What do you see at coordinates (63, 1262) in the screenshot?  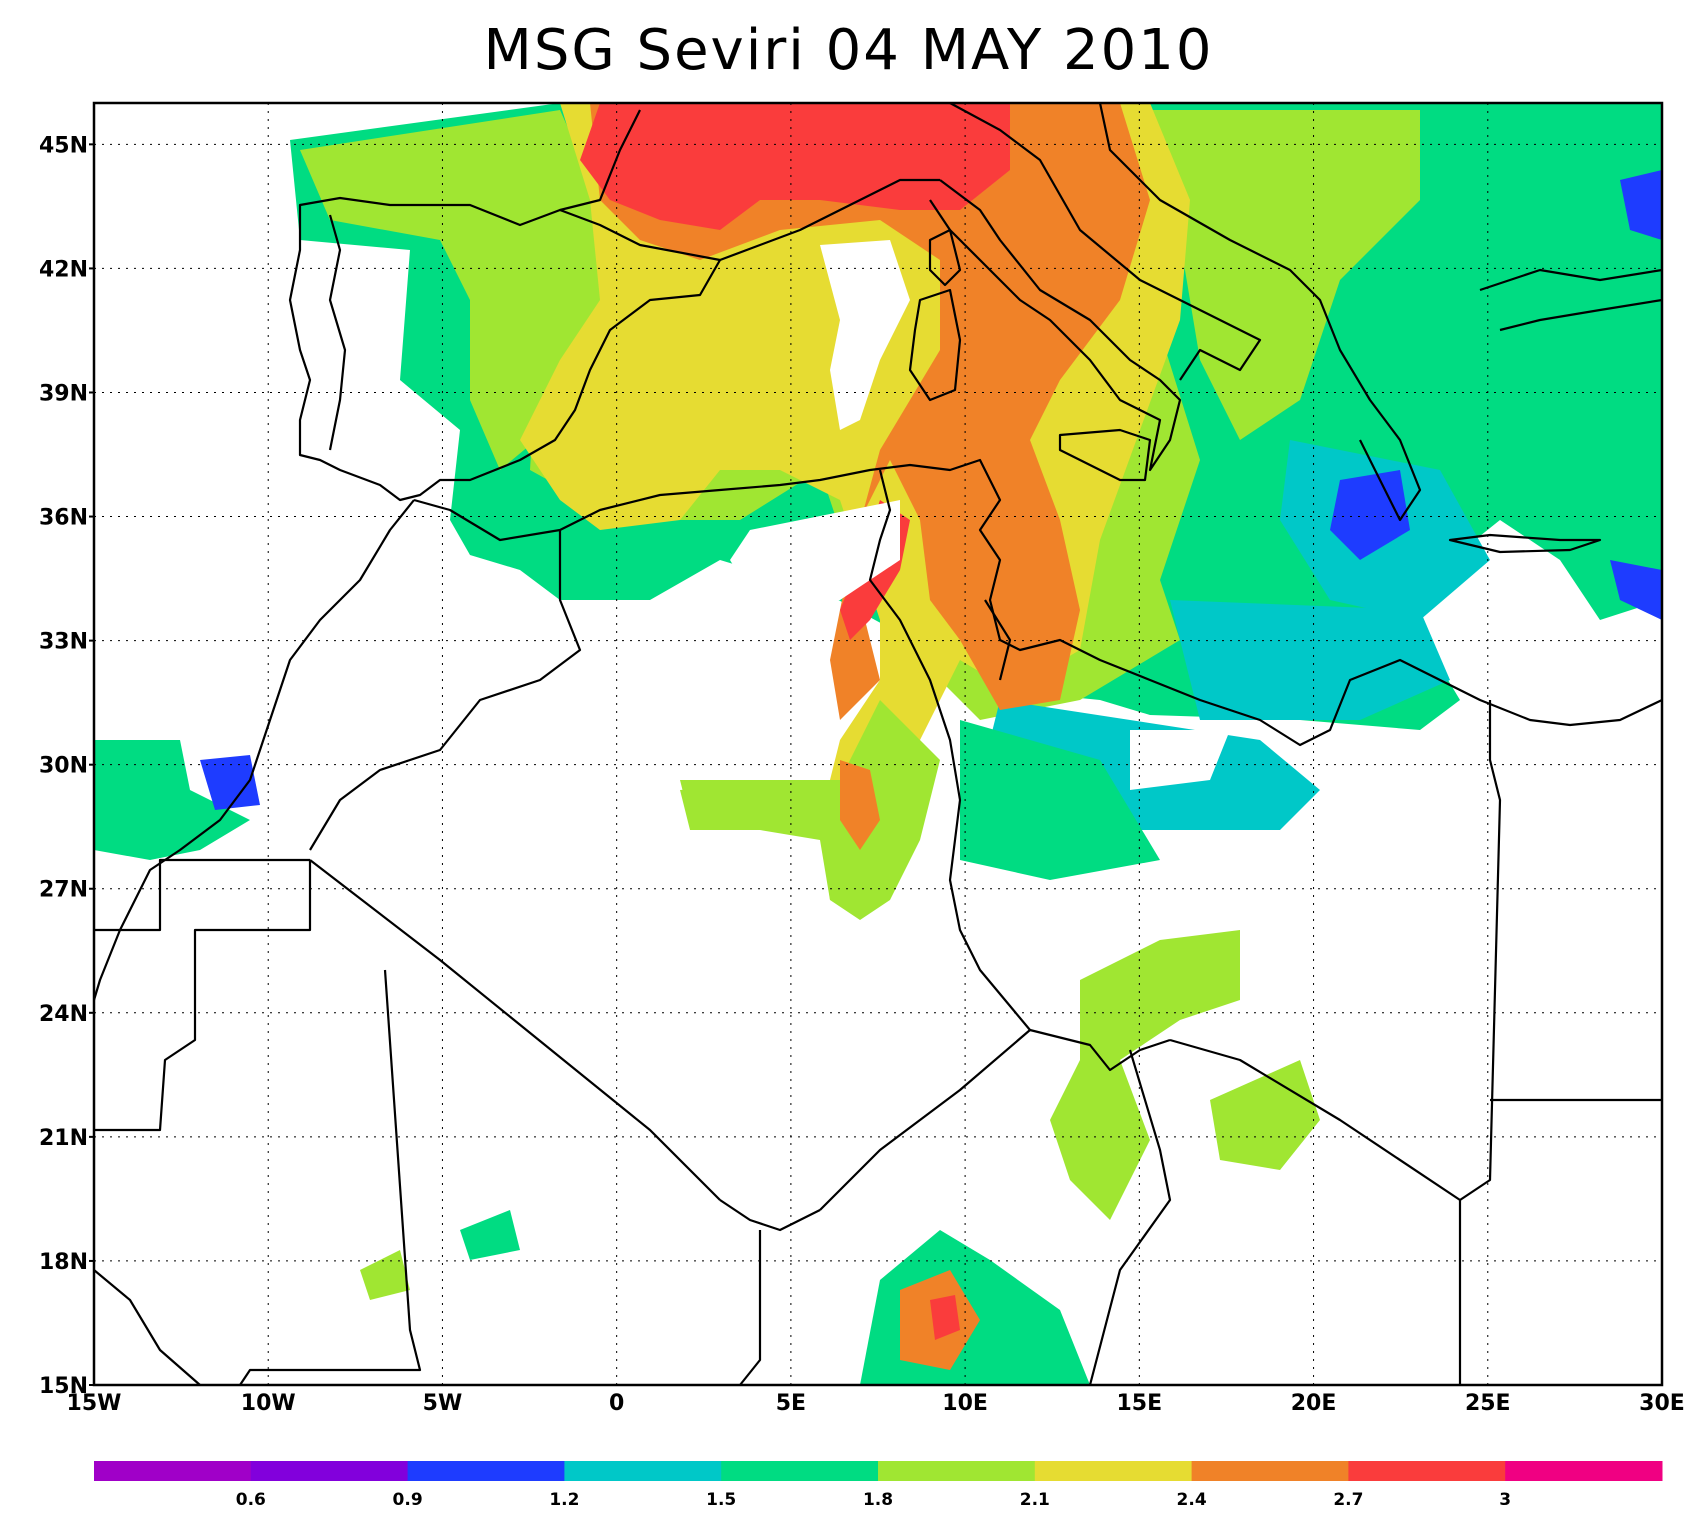 I see `lat-tick-label: 18N` at bounding box center [63, 1262].